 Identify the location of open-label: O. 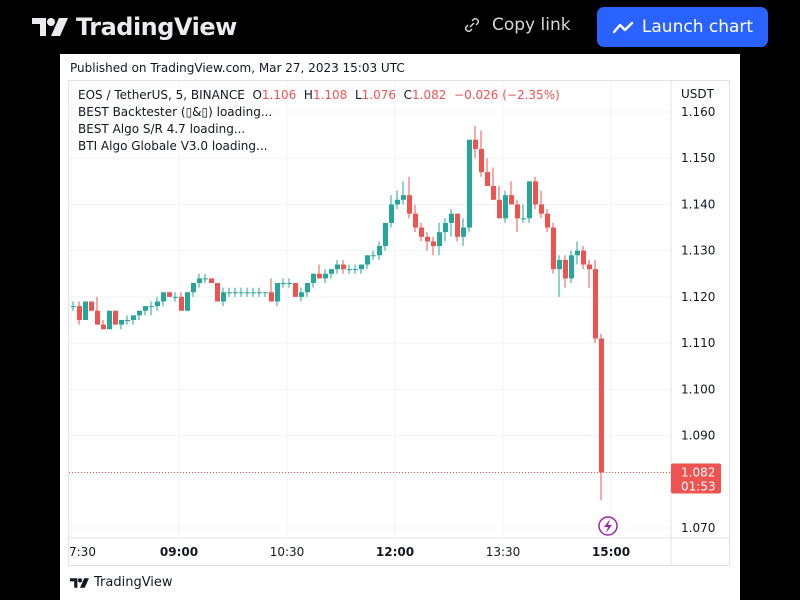
(257, 95).